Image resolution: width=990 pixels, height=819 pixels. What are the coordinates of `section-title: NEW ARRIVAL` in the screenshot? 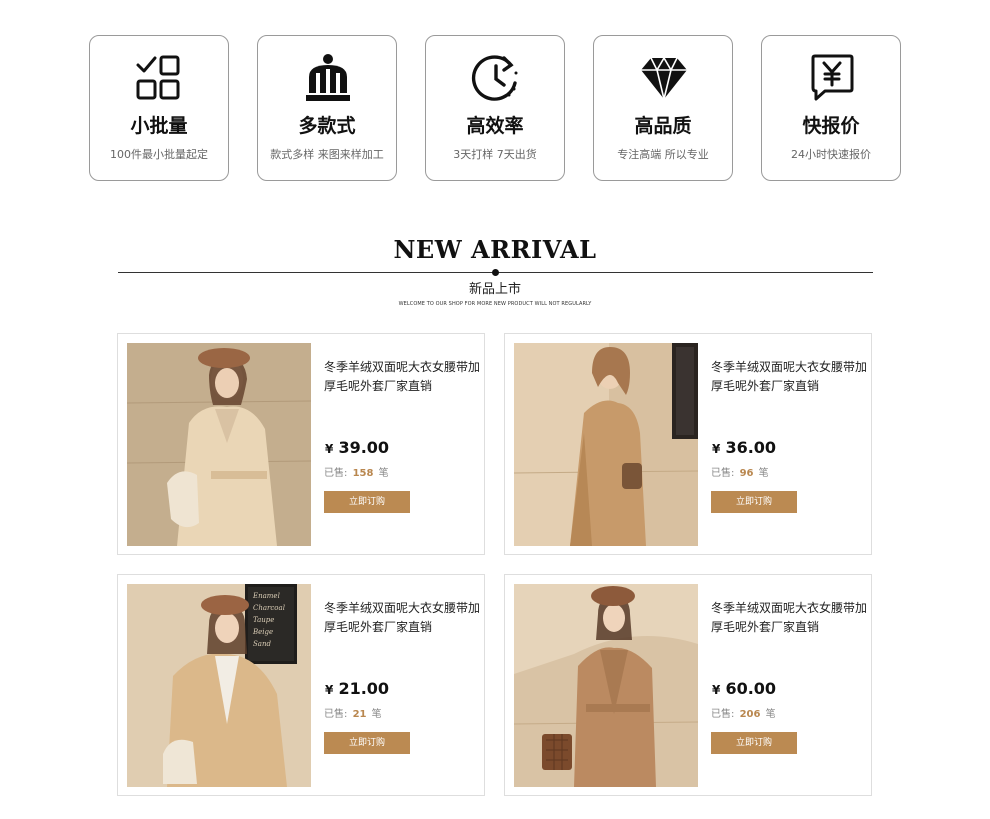 It's located at (495, 249).